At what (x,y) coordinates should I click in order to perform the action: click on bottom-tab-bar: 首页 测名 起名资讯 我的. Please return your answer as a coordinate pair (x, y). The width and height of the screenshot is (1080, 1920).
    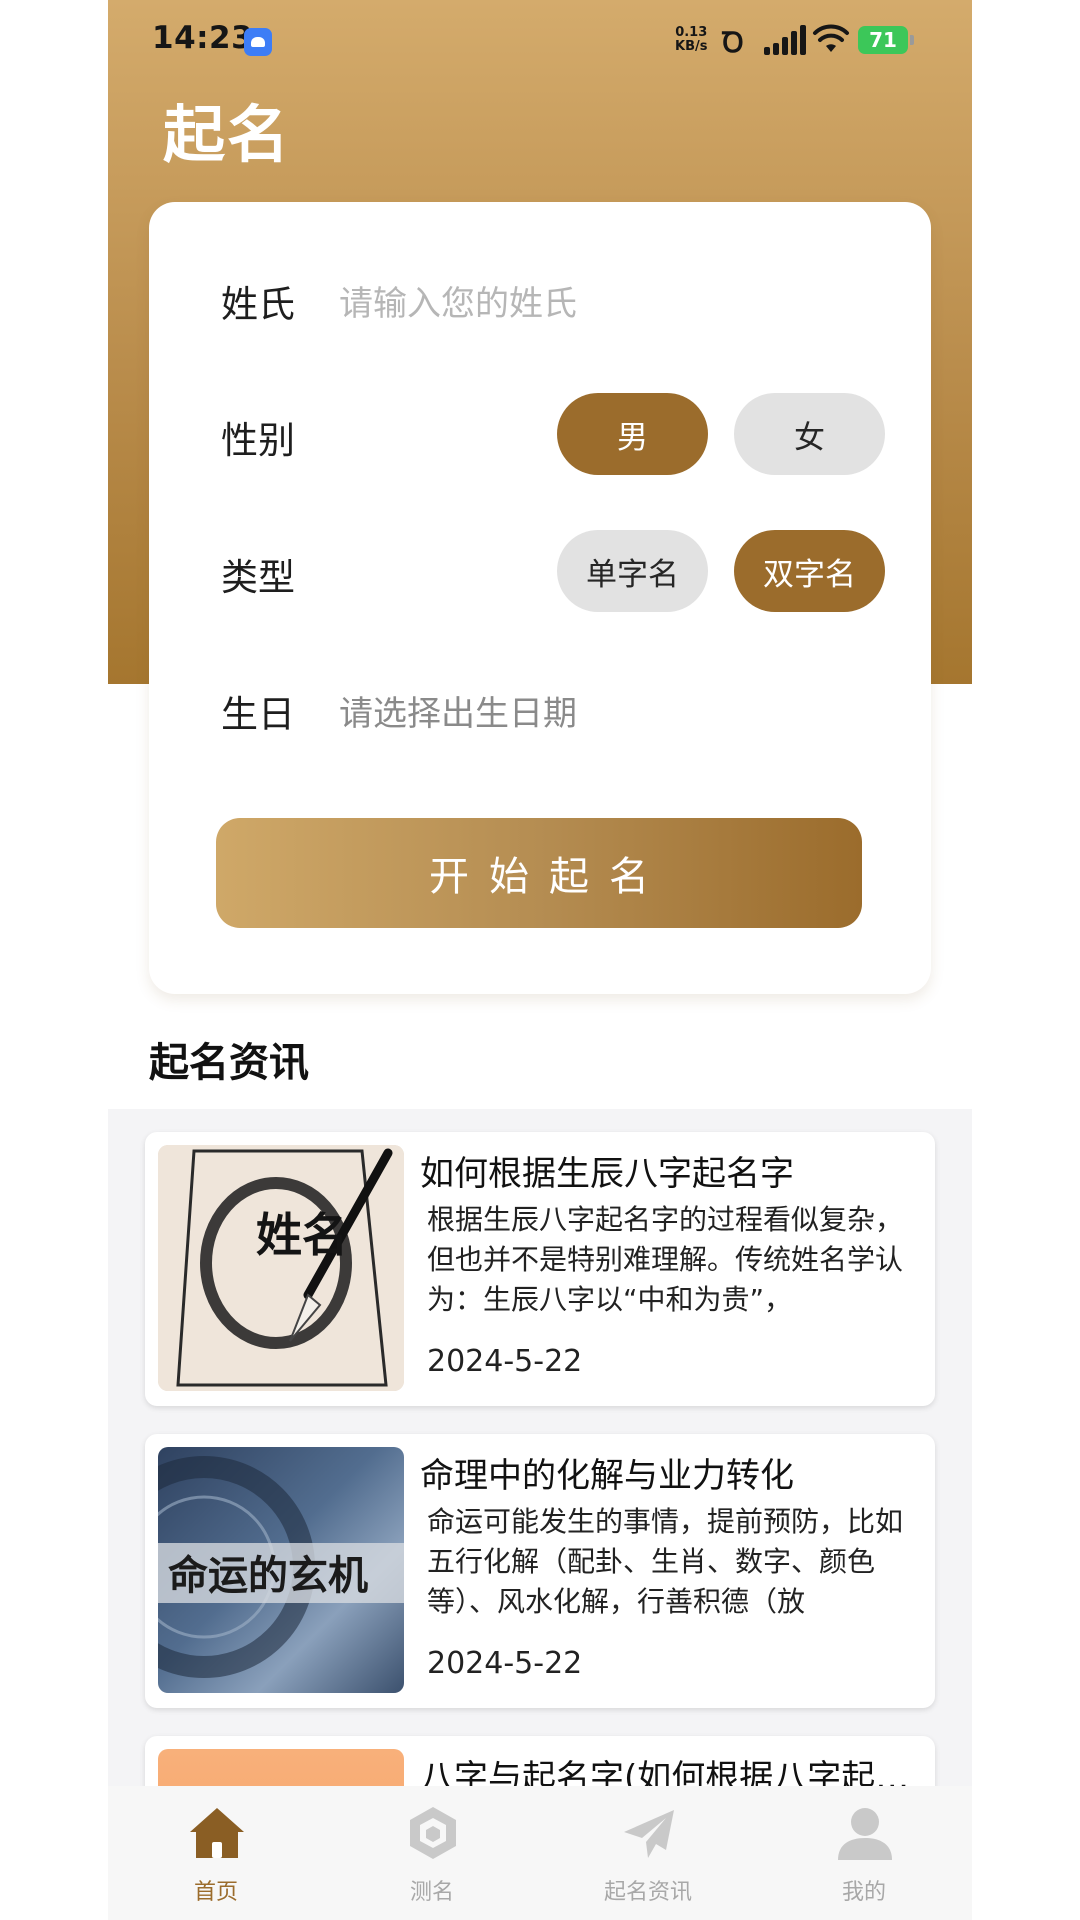
    Looking at the image, I should click on (540, 1853).